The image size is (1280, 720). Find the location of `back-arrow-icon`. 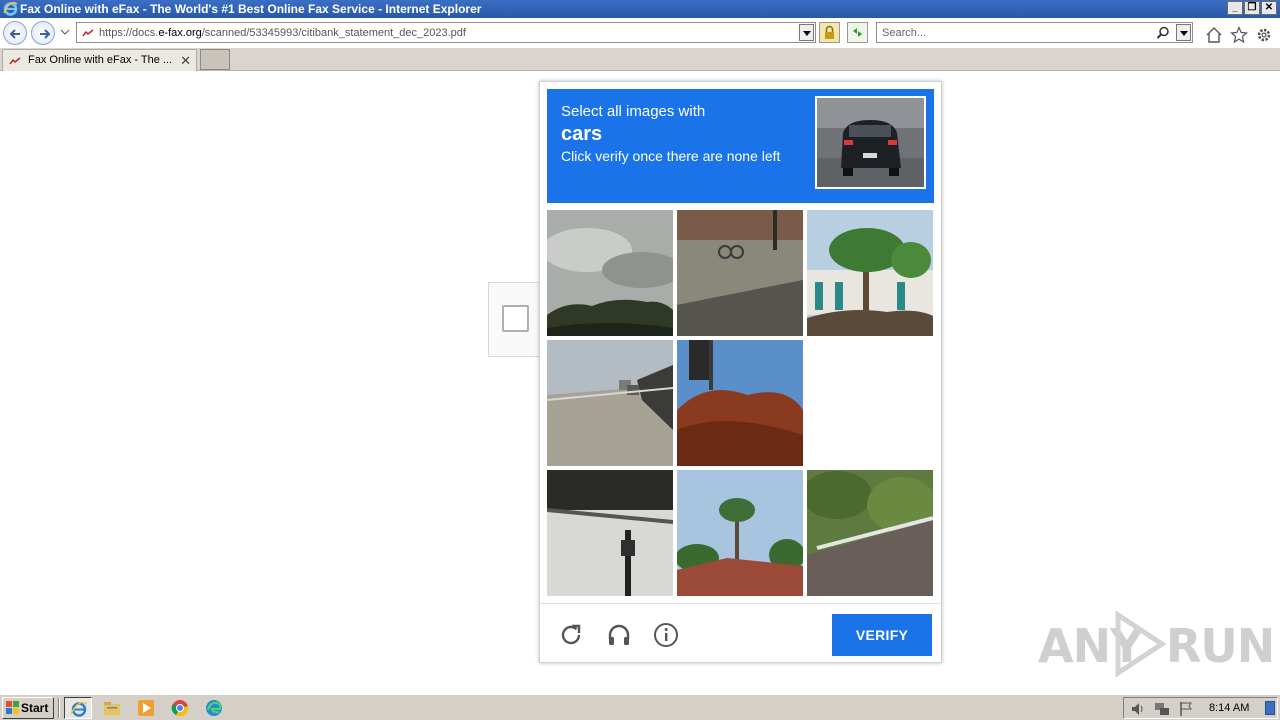

back-arrow-icon is located at coordinates (14, 34).